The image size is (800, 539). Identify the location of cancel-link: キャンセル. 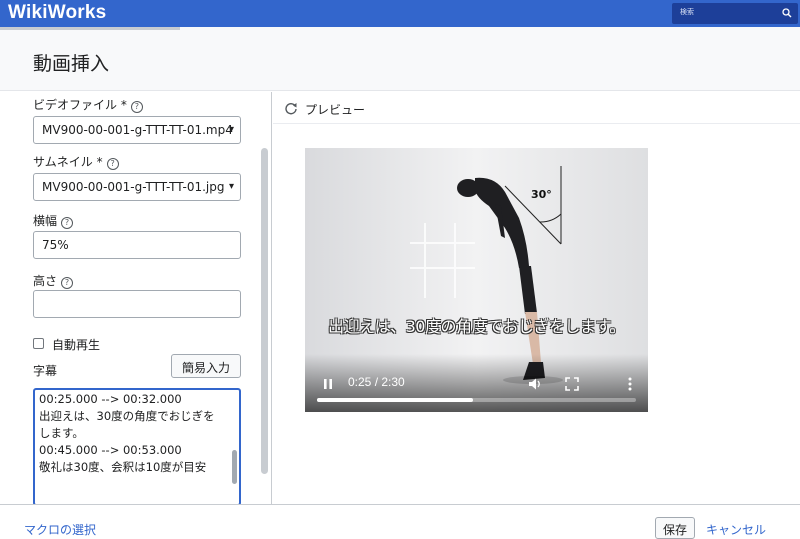
(736, 529).